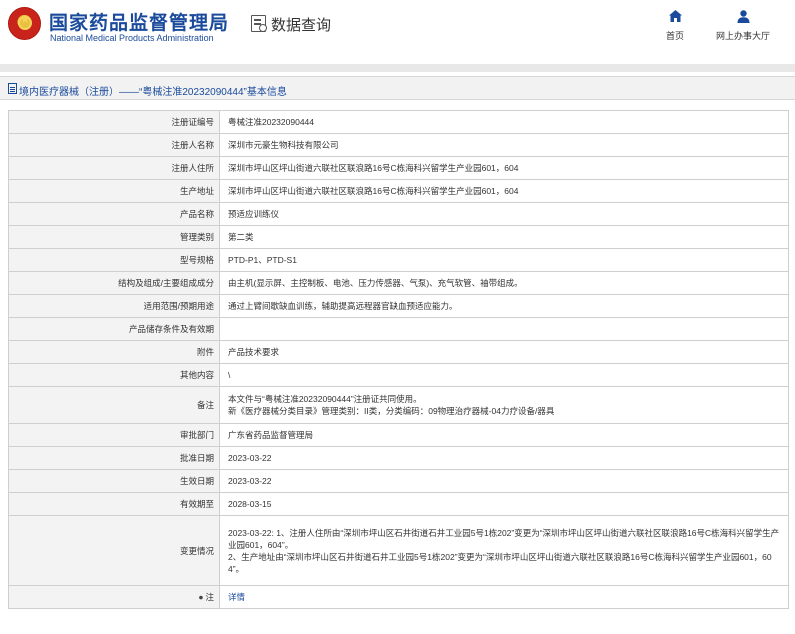 The height and width of the screenshot is (634, 795). What do you see at coordinates (504, 283) in the screenshot?
I see `field-value: 由主机(显示屏、主控制板、电池、压力传感器、气泵)、充气软管、袖带组成。` at bounding box center [504, 283].